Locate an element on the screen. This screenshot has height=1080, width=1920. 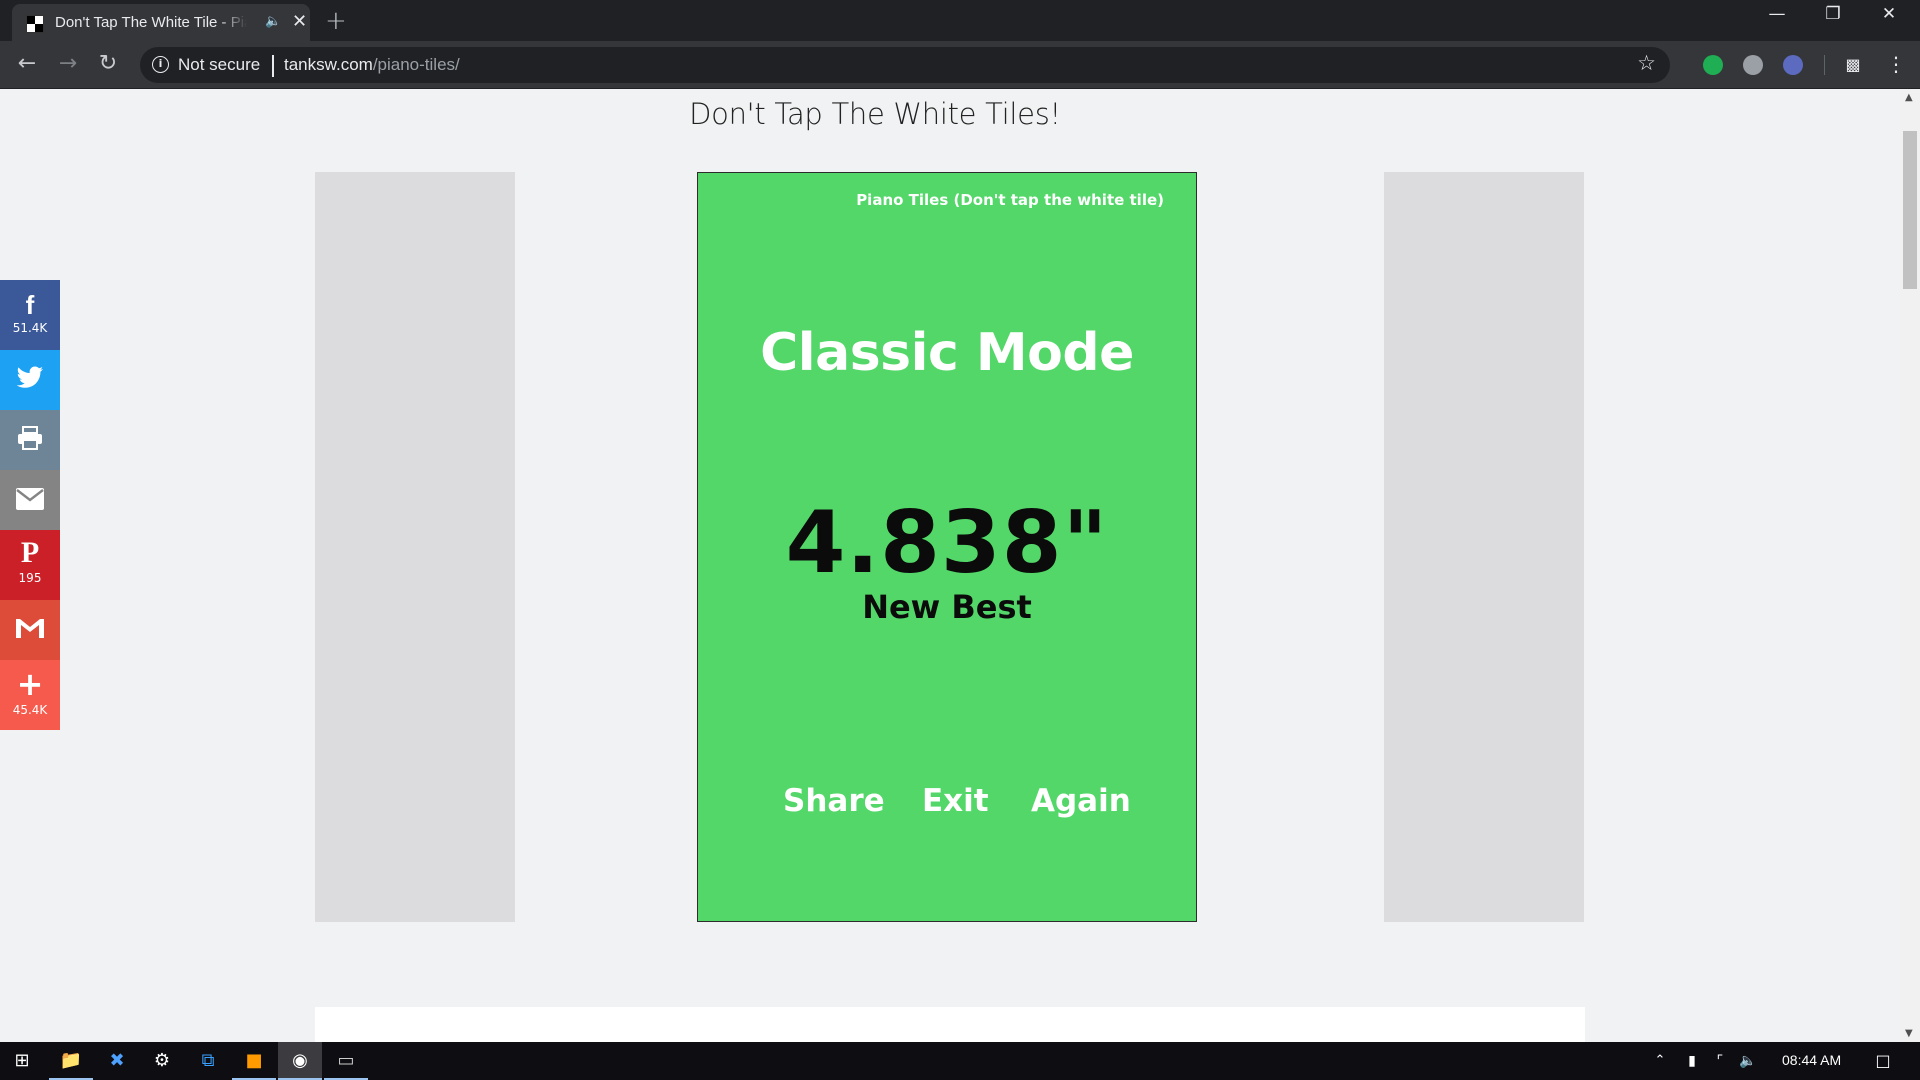
speaker-icon: 🔈 is located at coordinates (273, 21).